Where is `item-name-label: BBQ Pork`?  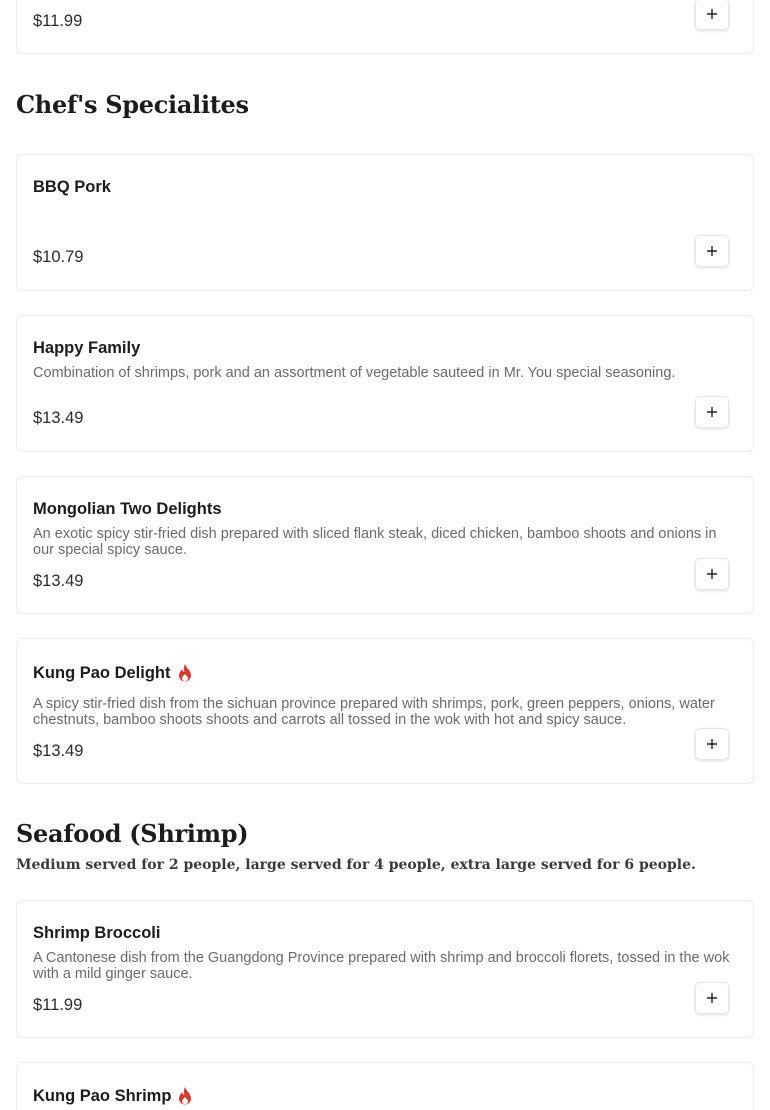
item-name-label: BBQ Pork is located at coordinates (72, 187).